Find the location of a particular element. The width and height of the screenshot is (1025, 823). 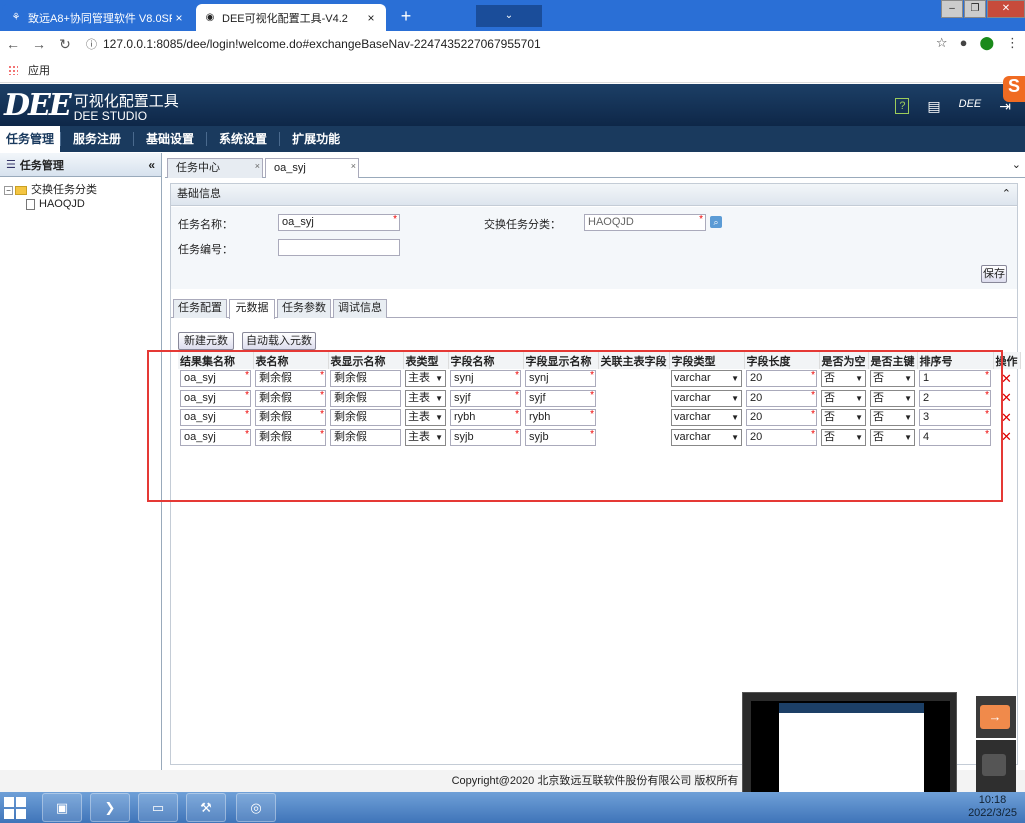

reload-icon: ↻ is located at coordinates (65, 44).